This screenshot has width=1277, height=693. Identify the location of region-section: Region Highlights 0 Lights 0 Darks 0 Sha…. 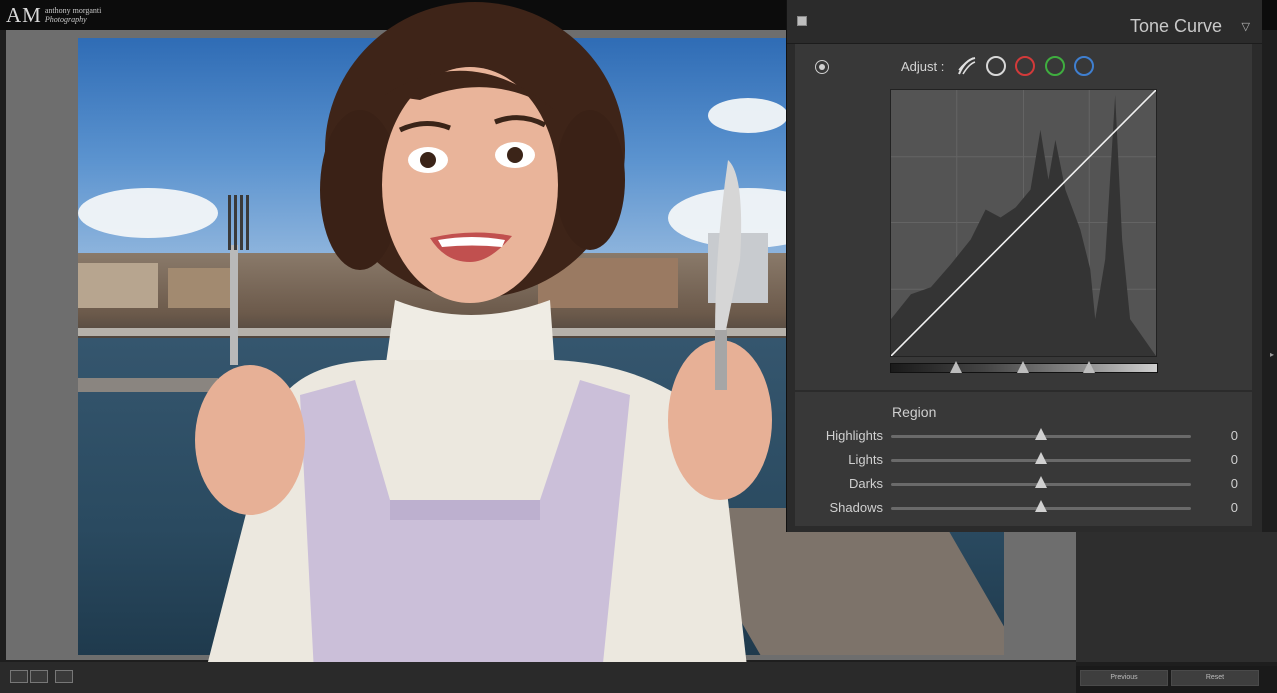
(1023, 459).